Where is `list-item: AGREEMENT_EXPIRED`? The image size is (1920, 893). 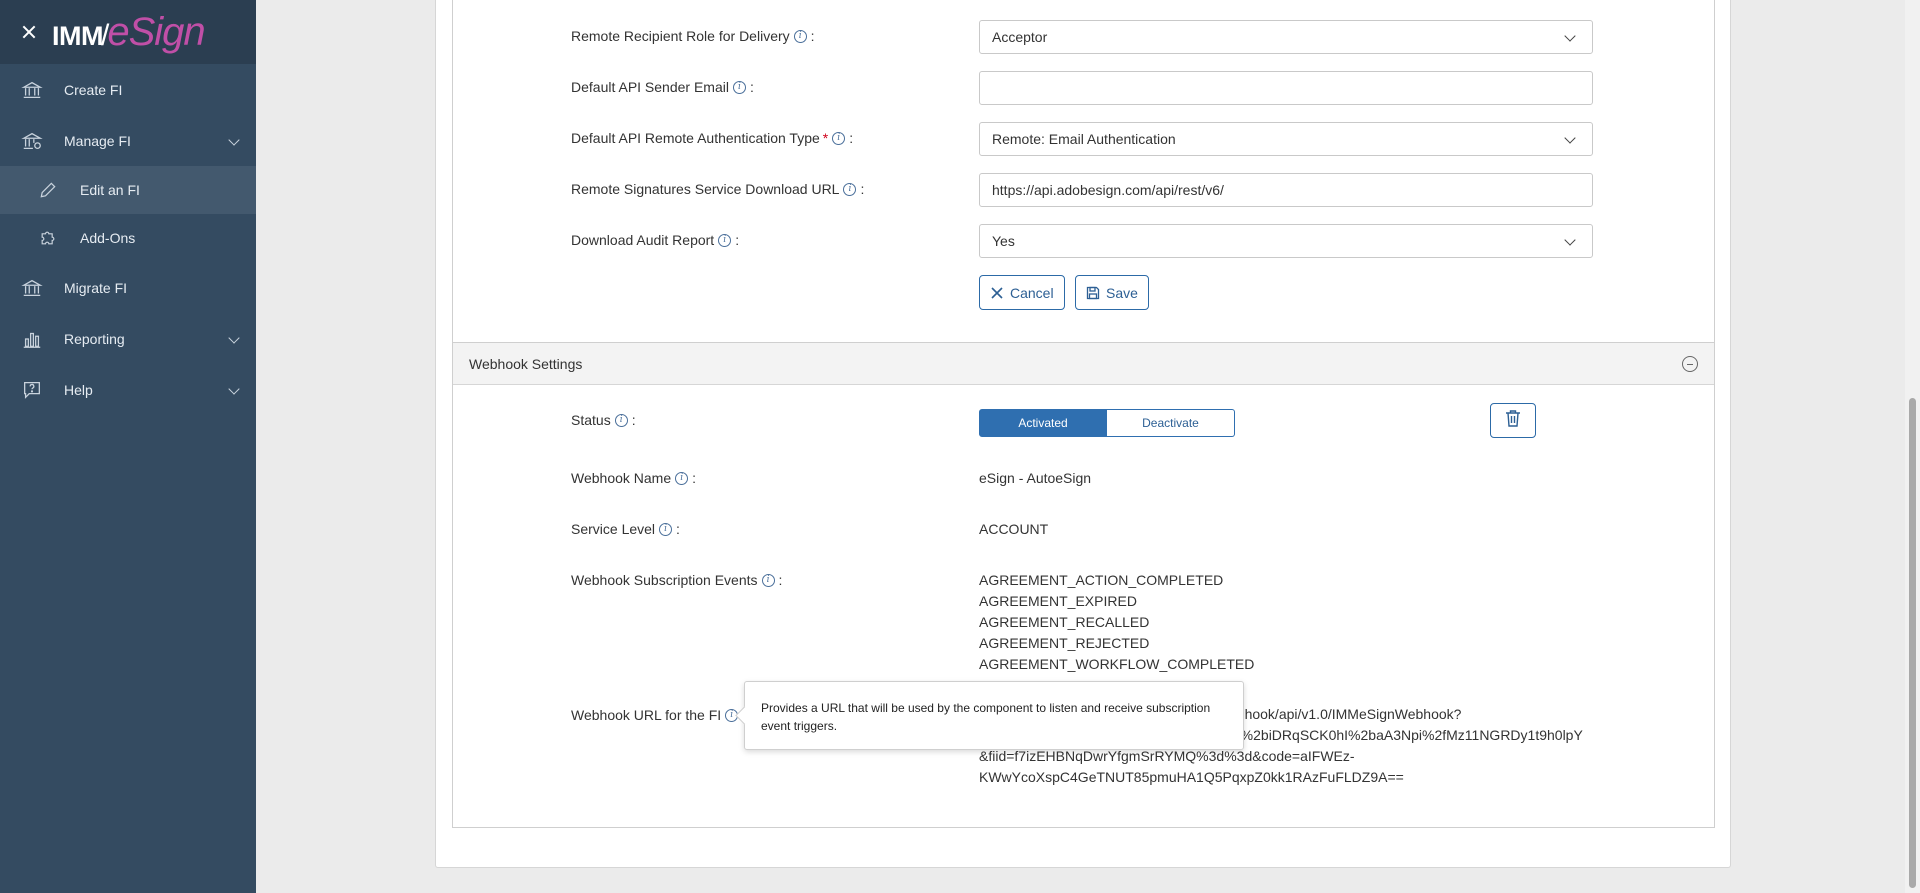
list-item: AGREEMENT_EXPIRED is located at coordinates (1058, 601).